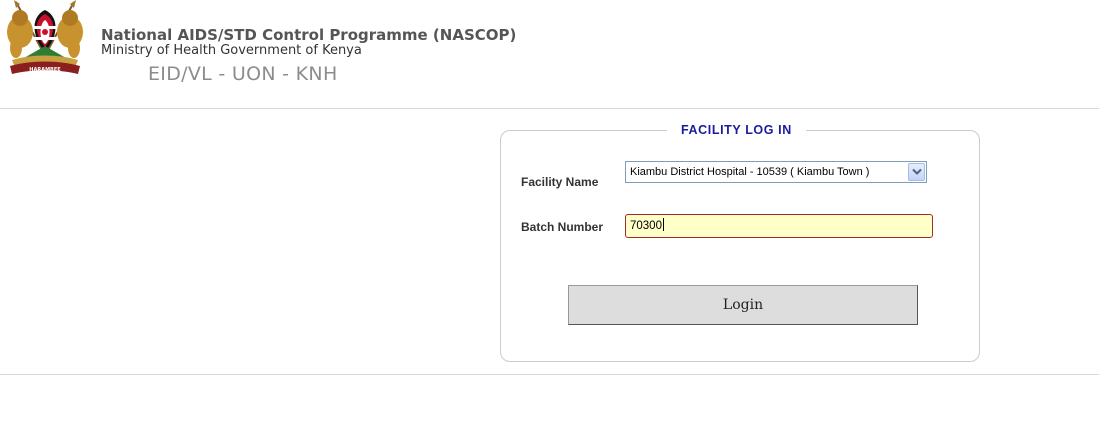  I want to click on batch-number-value: 70300, so click(646, 226).